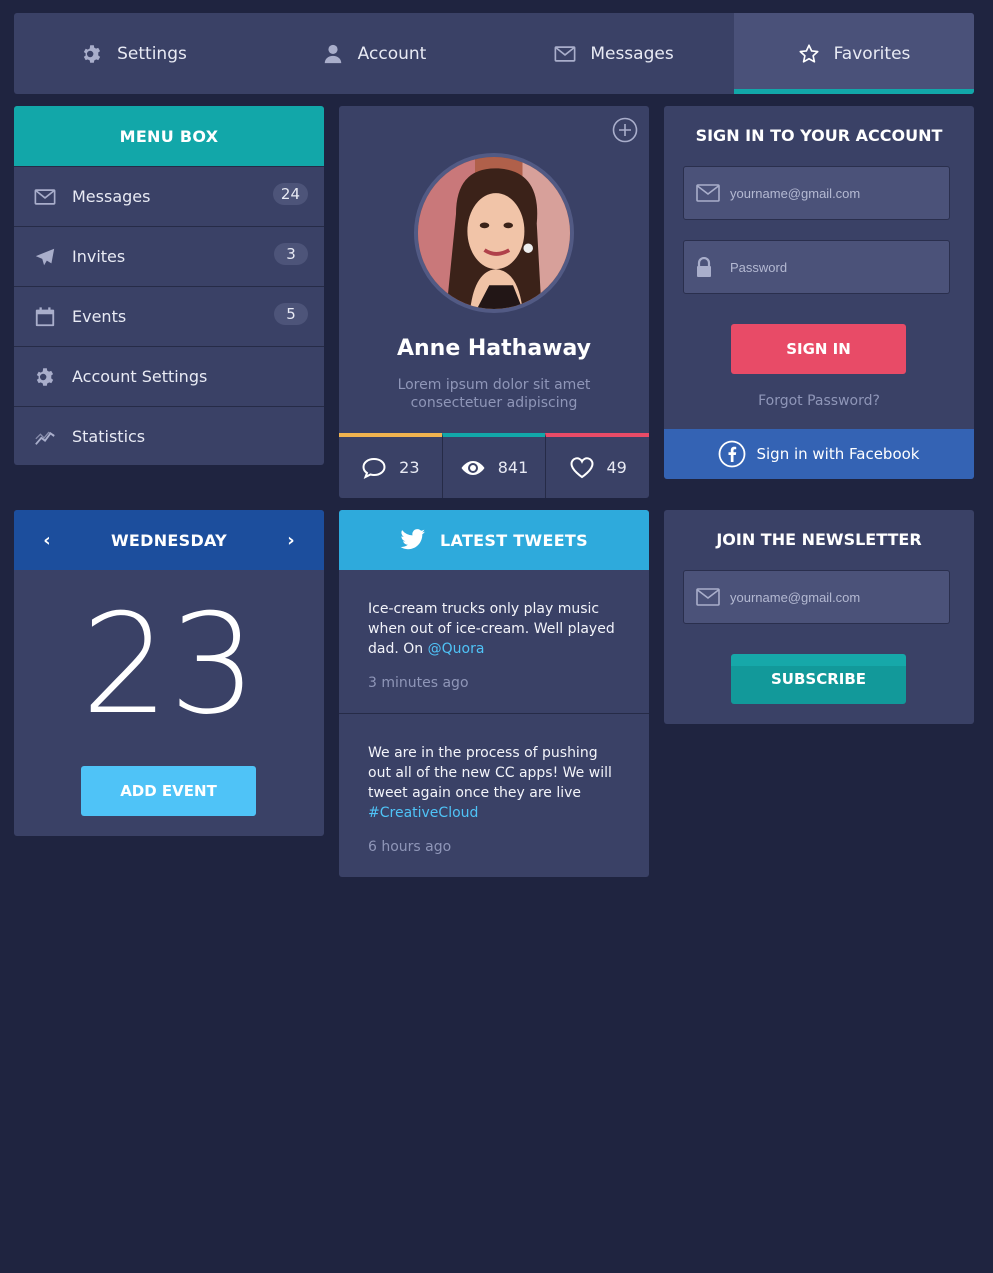  Describe the element at coordinates (45, 256) in the screenshot. I see `paper-plane-icon` at that location.